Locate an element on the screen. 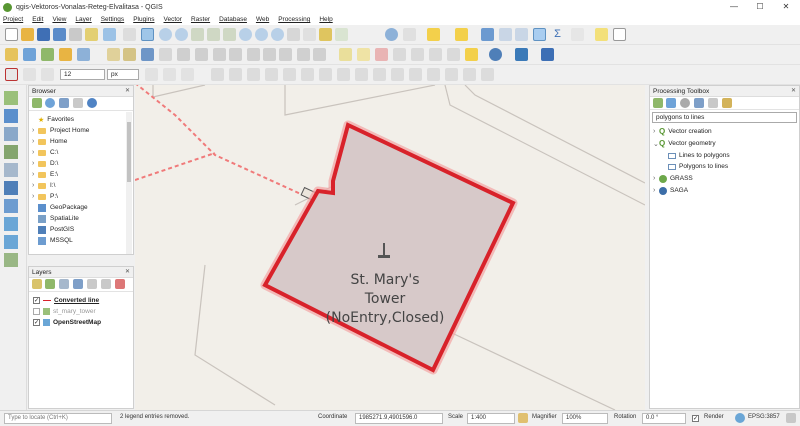  zoom-layer-icon is located at coordinates (229, 34).